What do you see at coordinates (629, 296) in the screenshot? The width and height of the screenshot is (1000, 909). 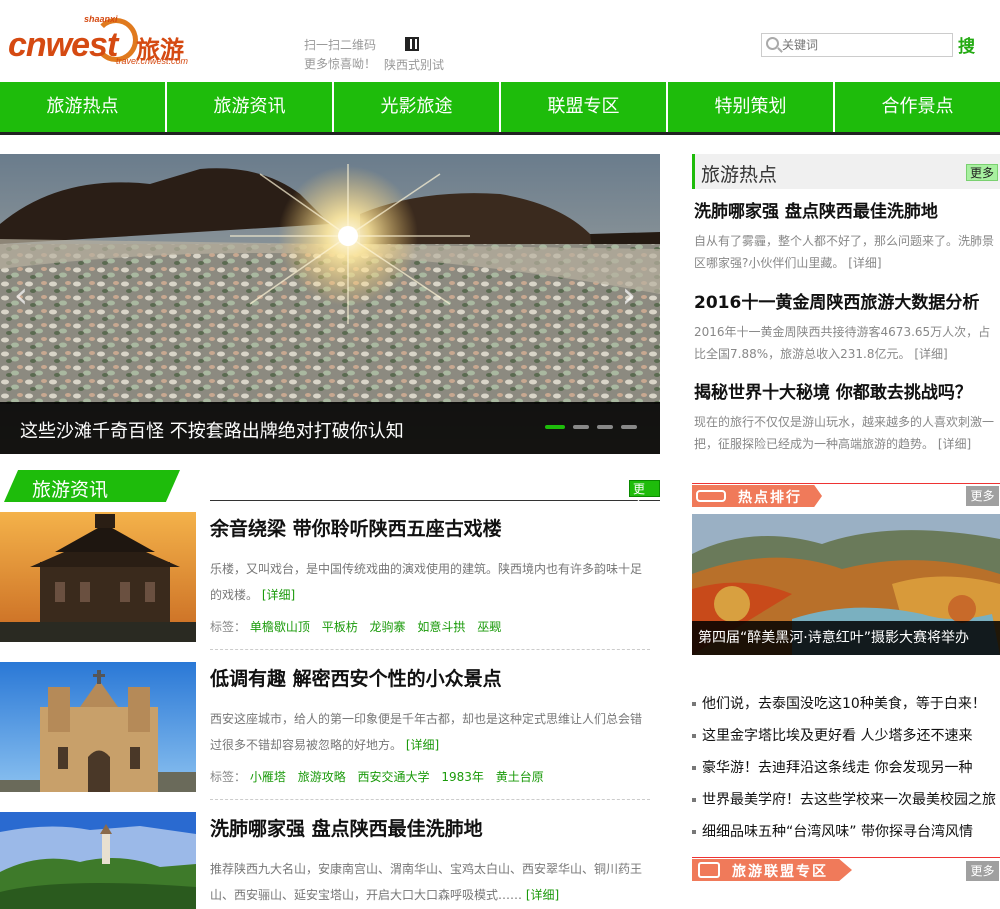 I see `slider-next-arrow-icon: ›` at bounding box center [629, 296].